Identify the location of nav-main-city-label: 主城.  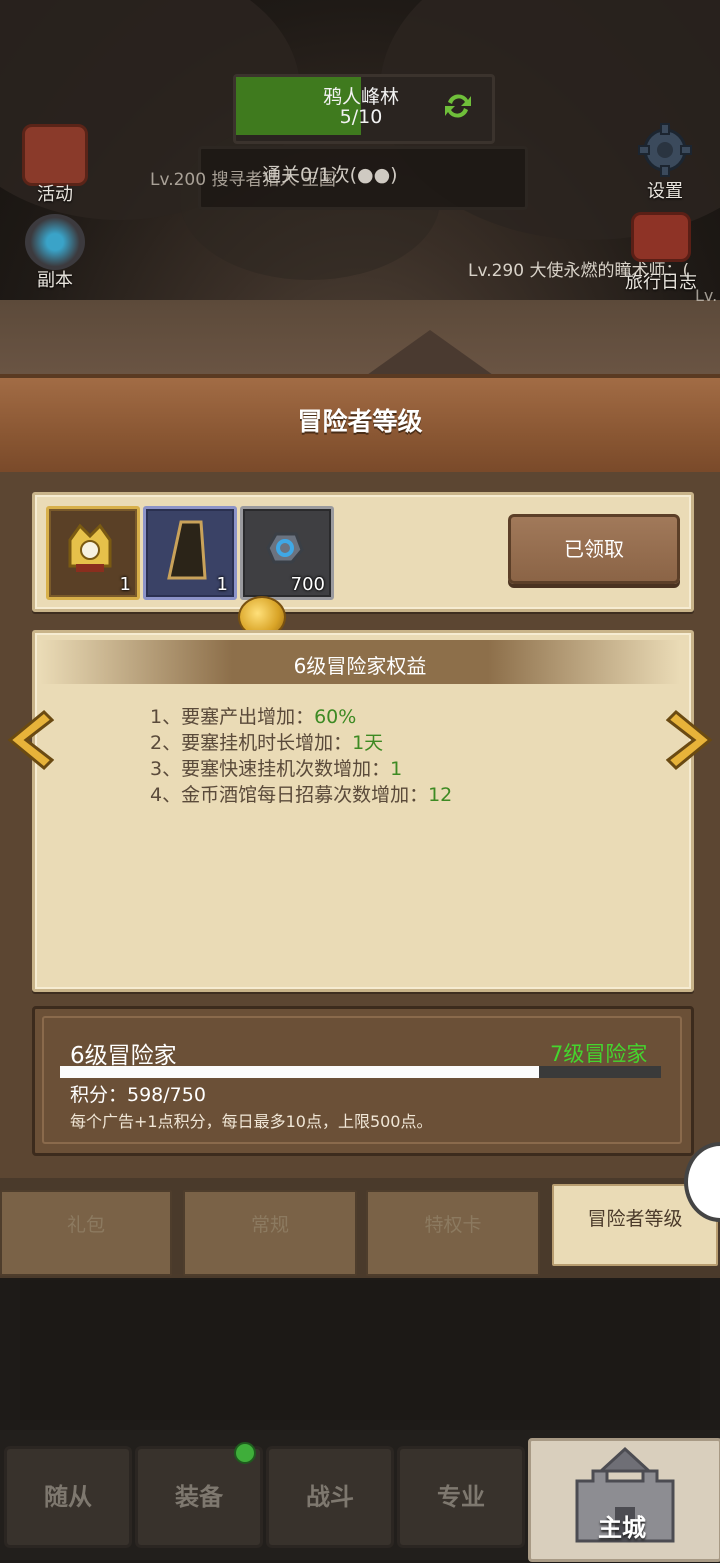
(622, 1528).